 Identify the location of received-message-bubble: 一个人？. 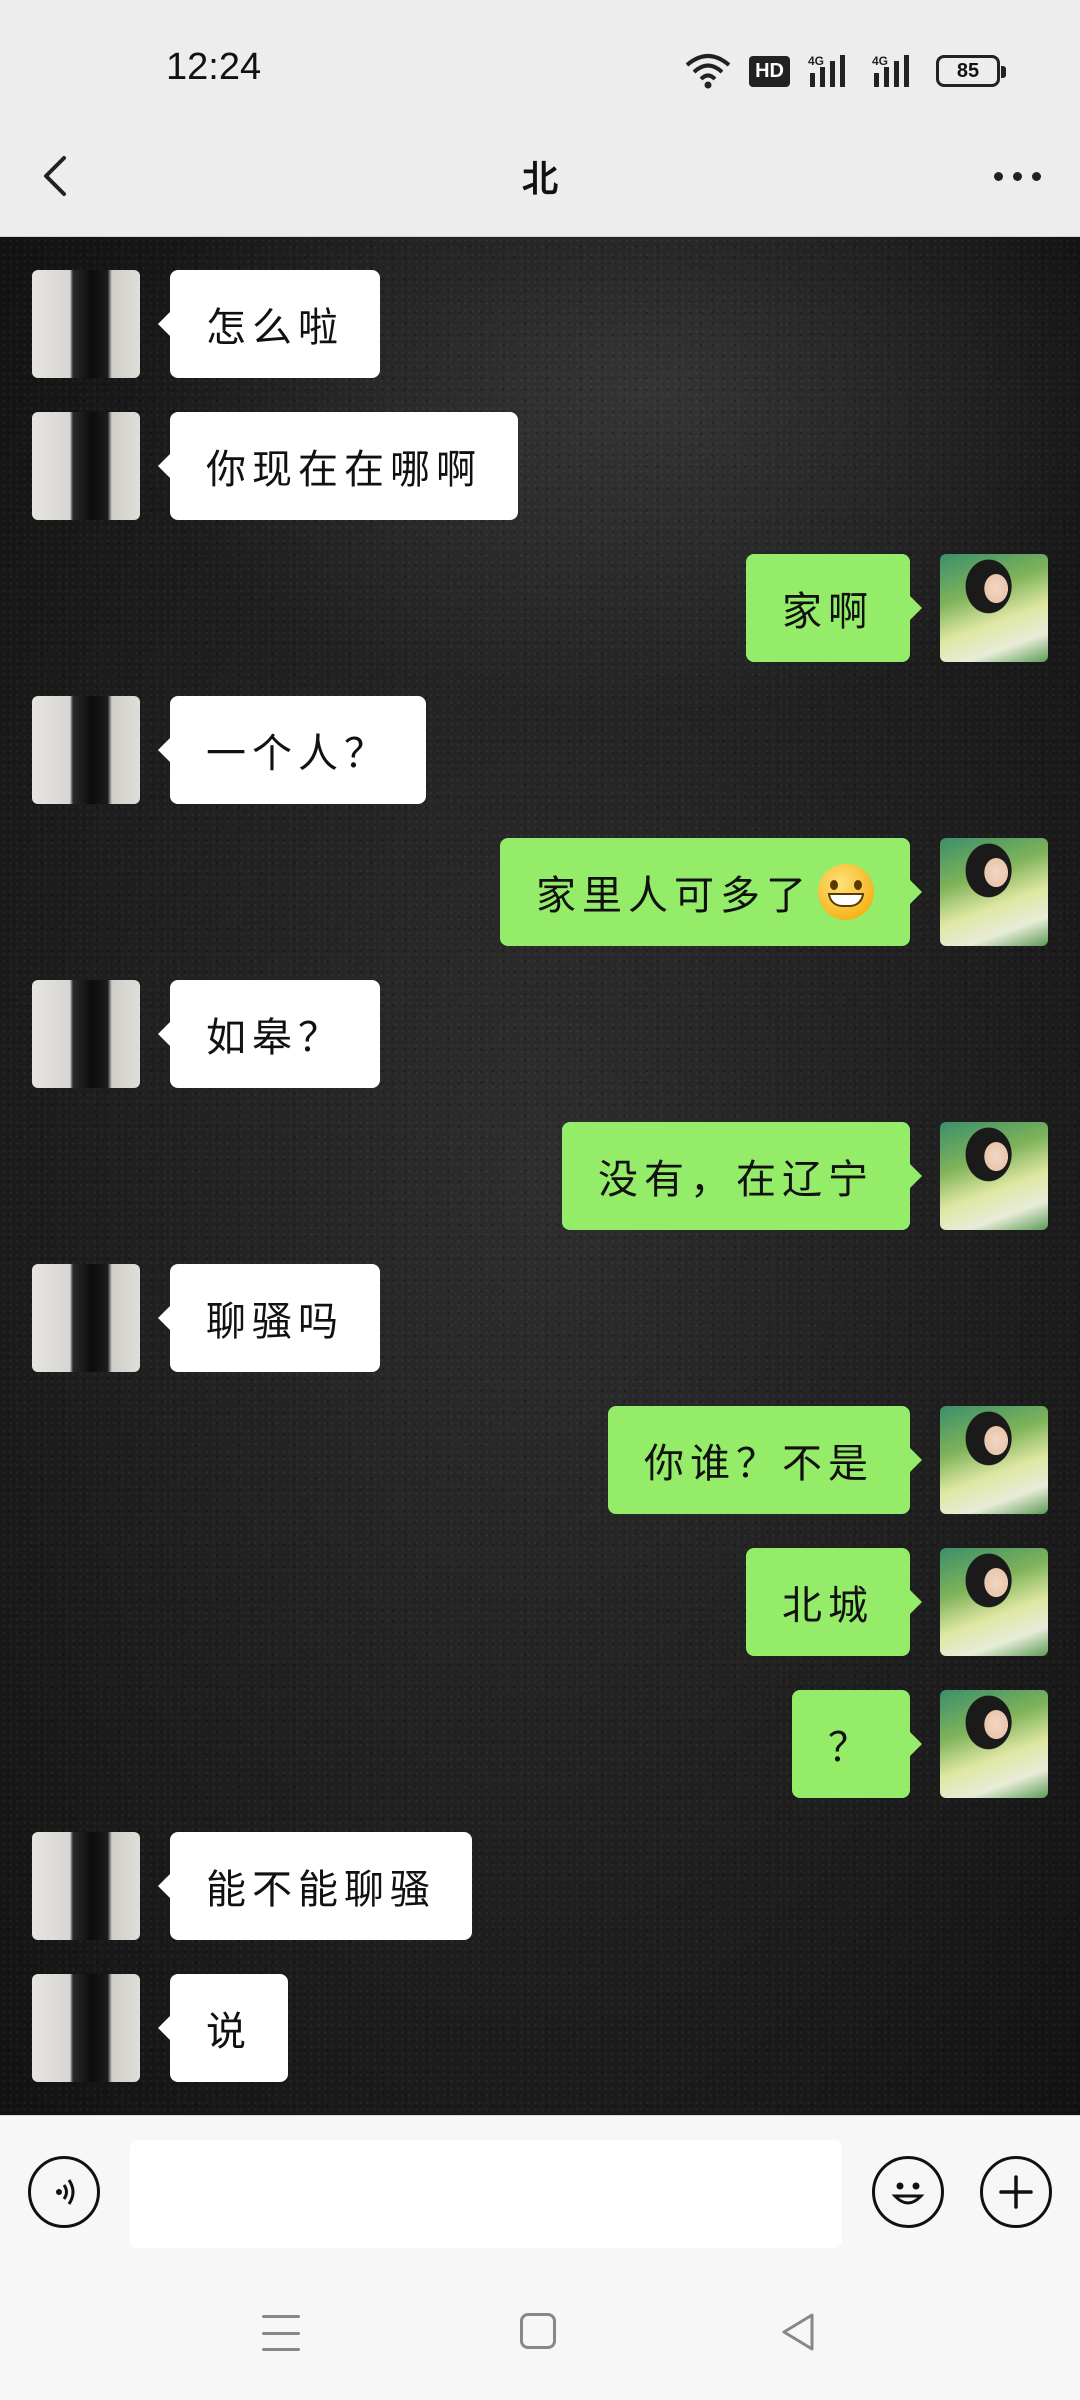
(292, 750).